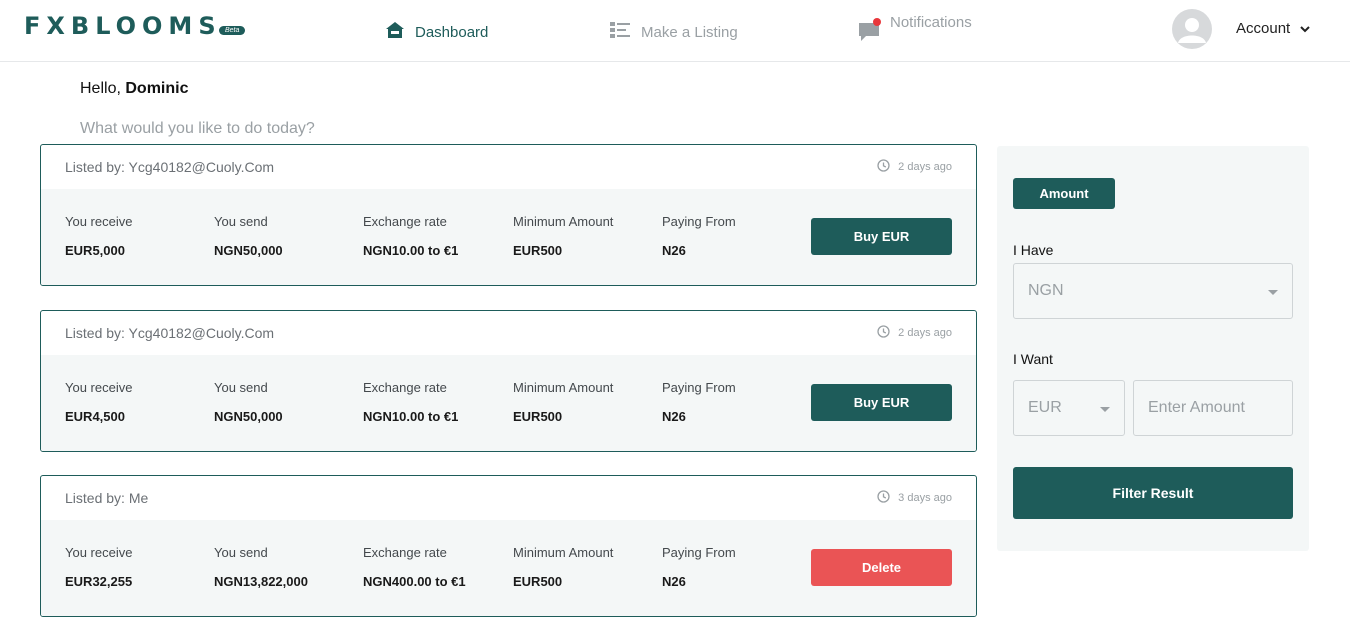  I want to click on amount-input-placeholder: Enter Amount, so click(1196, 407).